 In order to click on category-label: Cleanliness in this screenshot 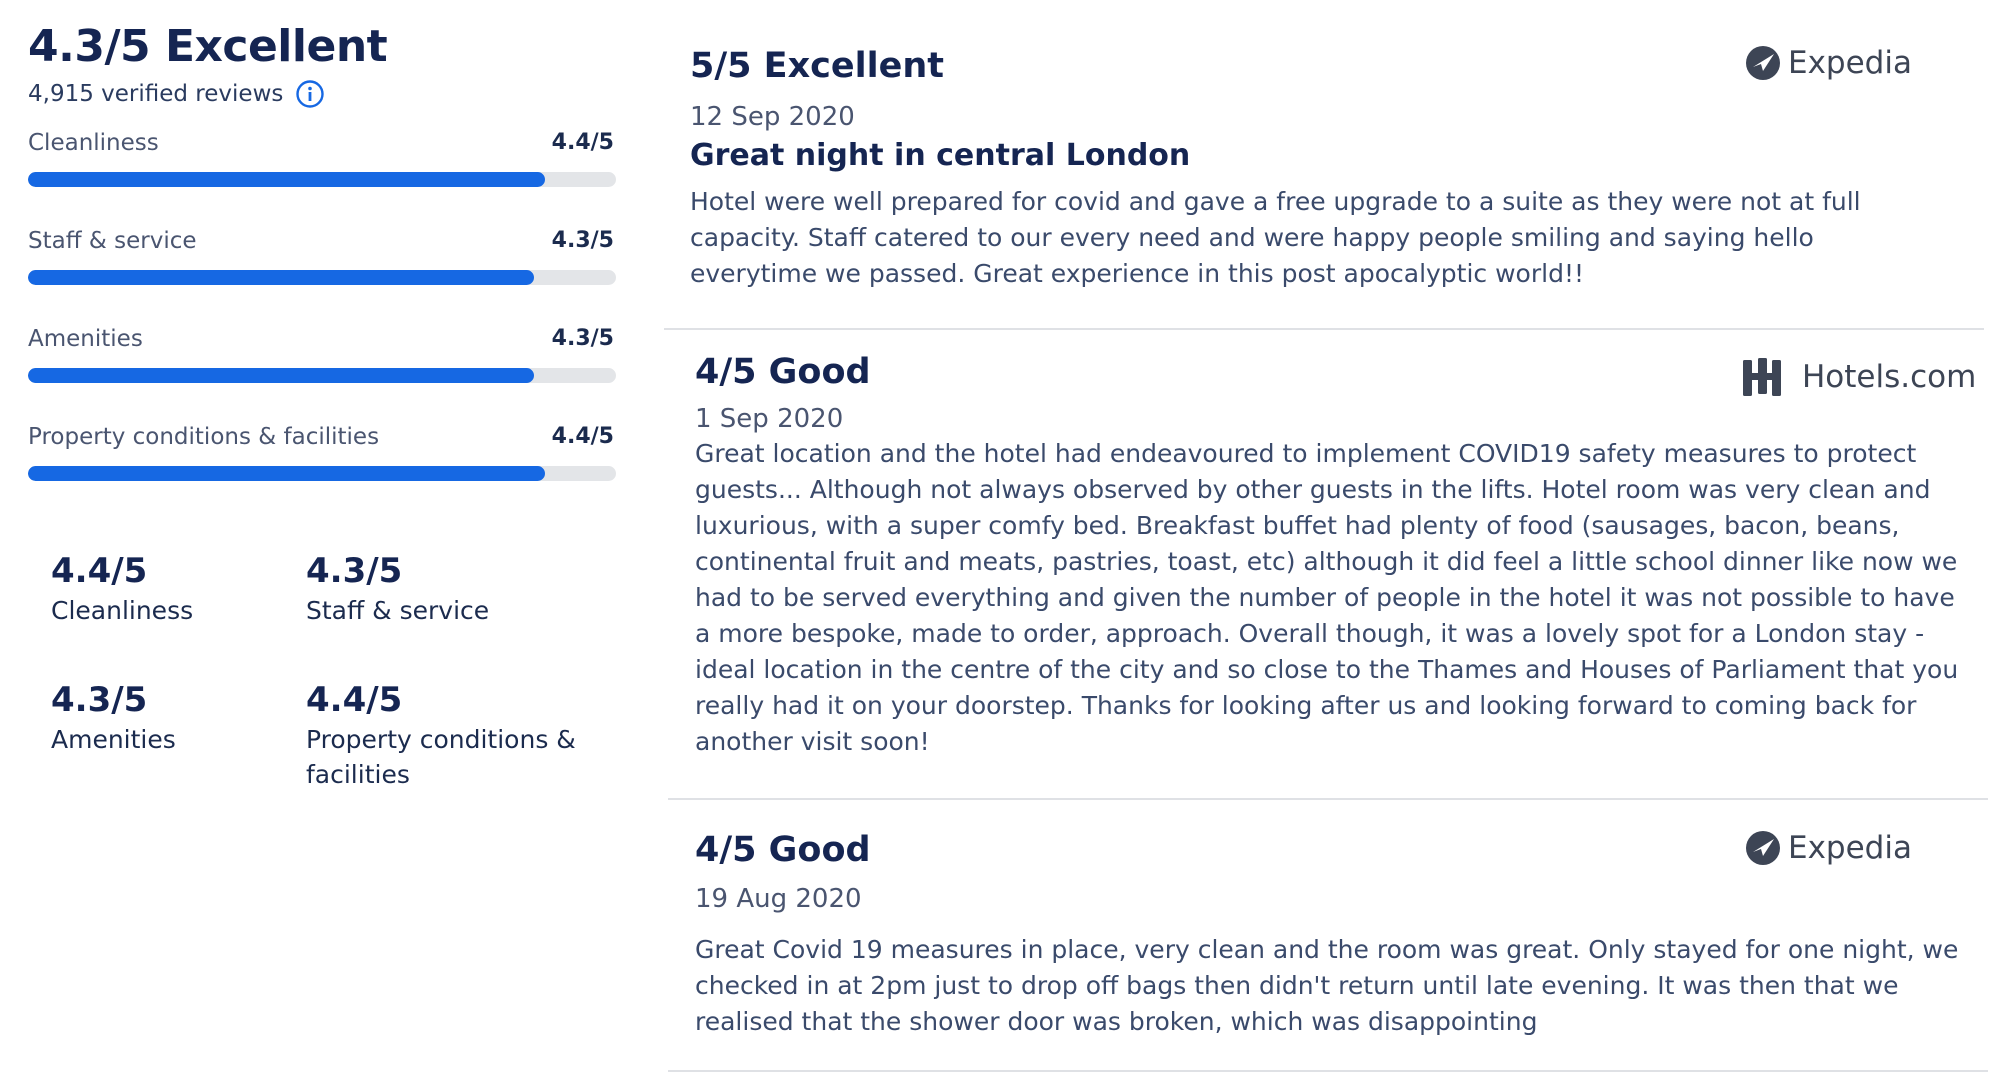, I will do `click(93, 143)`.